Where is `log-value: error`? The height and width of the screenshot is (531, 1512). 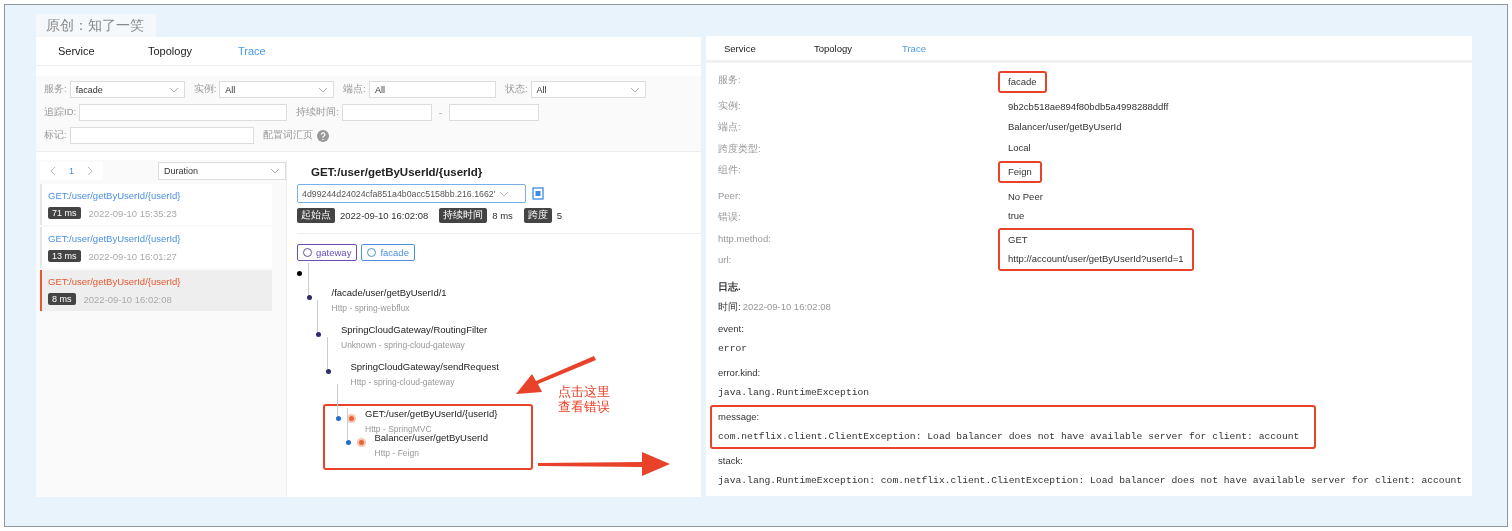
log-value: error is located at coordinates (733, 348).